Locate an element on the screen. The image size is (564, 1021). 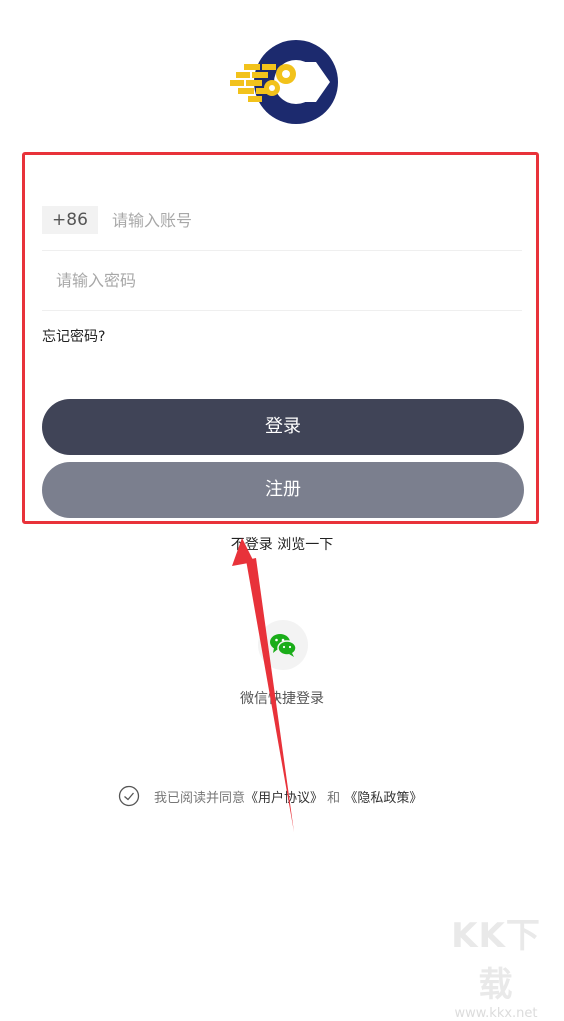
watermark: KK下载 www.kkx.net is located at coordinates (496, 964).